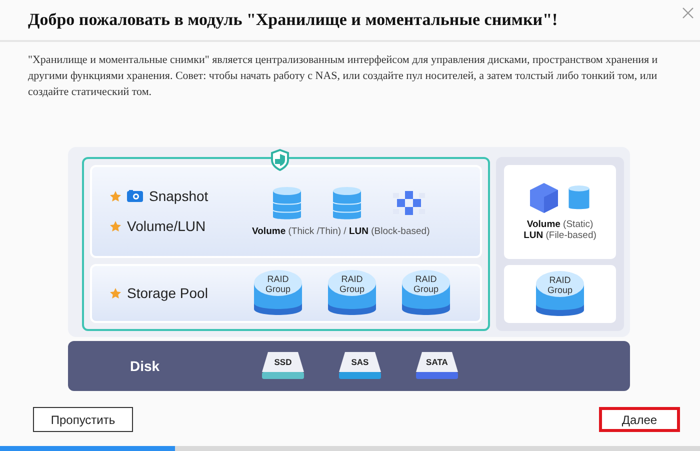  Describe the element at coordinates (360, 362) in the screenshot. I see `drive-type-label: SAS` at that location.